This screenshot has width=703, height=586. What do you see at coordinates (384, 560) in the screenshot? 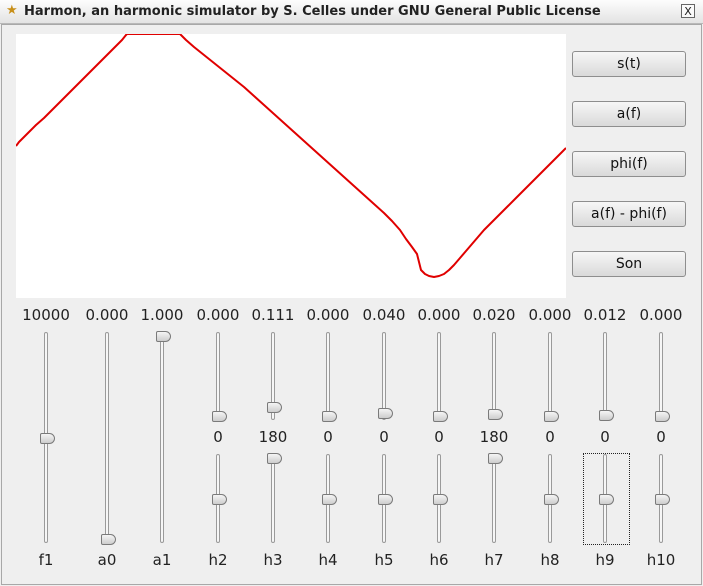
I see `slider-label-h5: h5` at bounding box center [384, 560].